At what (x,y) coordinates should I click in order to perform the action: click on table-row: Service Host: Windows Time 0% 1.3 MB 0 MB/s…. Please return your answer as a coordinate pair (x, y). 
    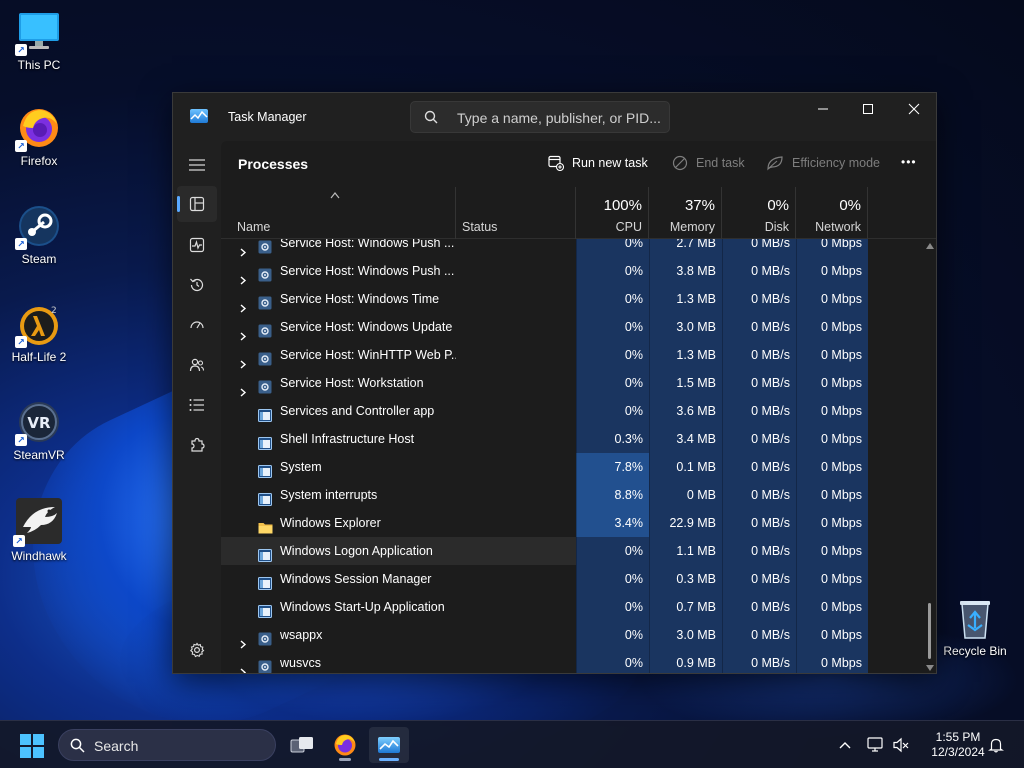
    Looking at the image, I should click on (544, 299).